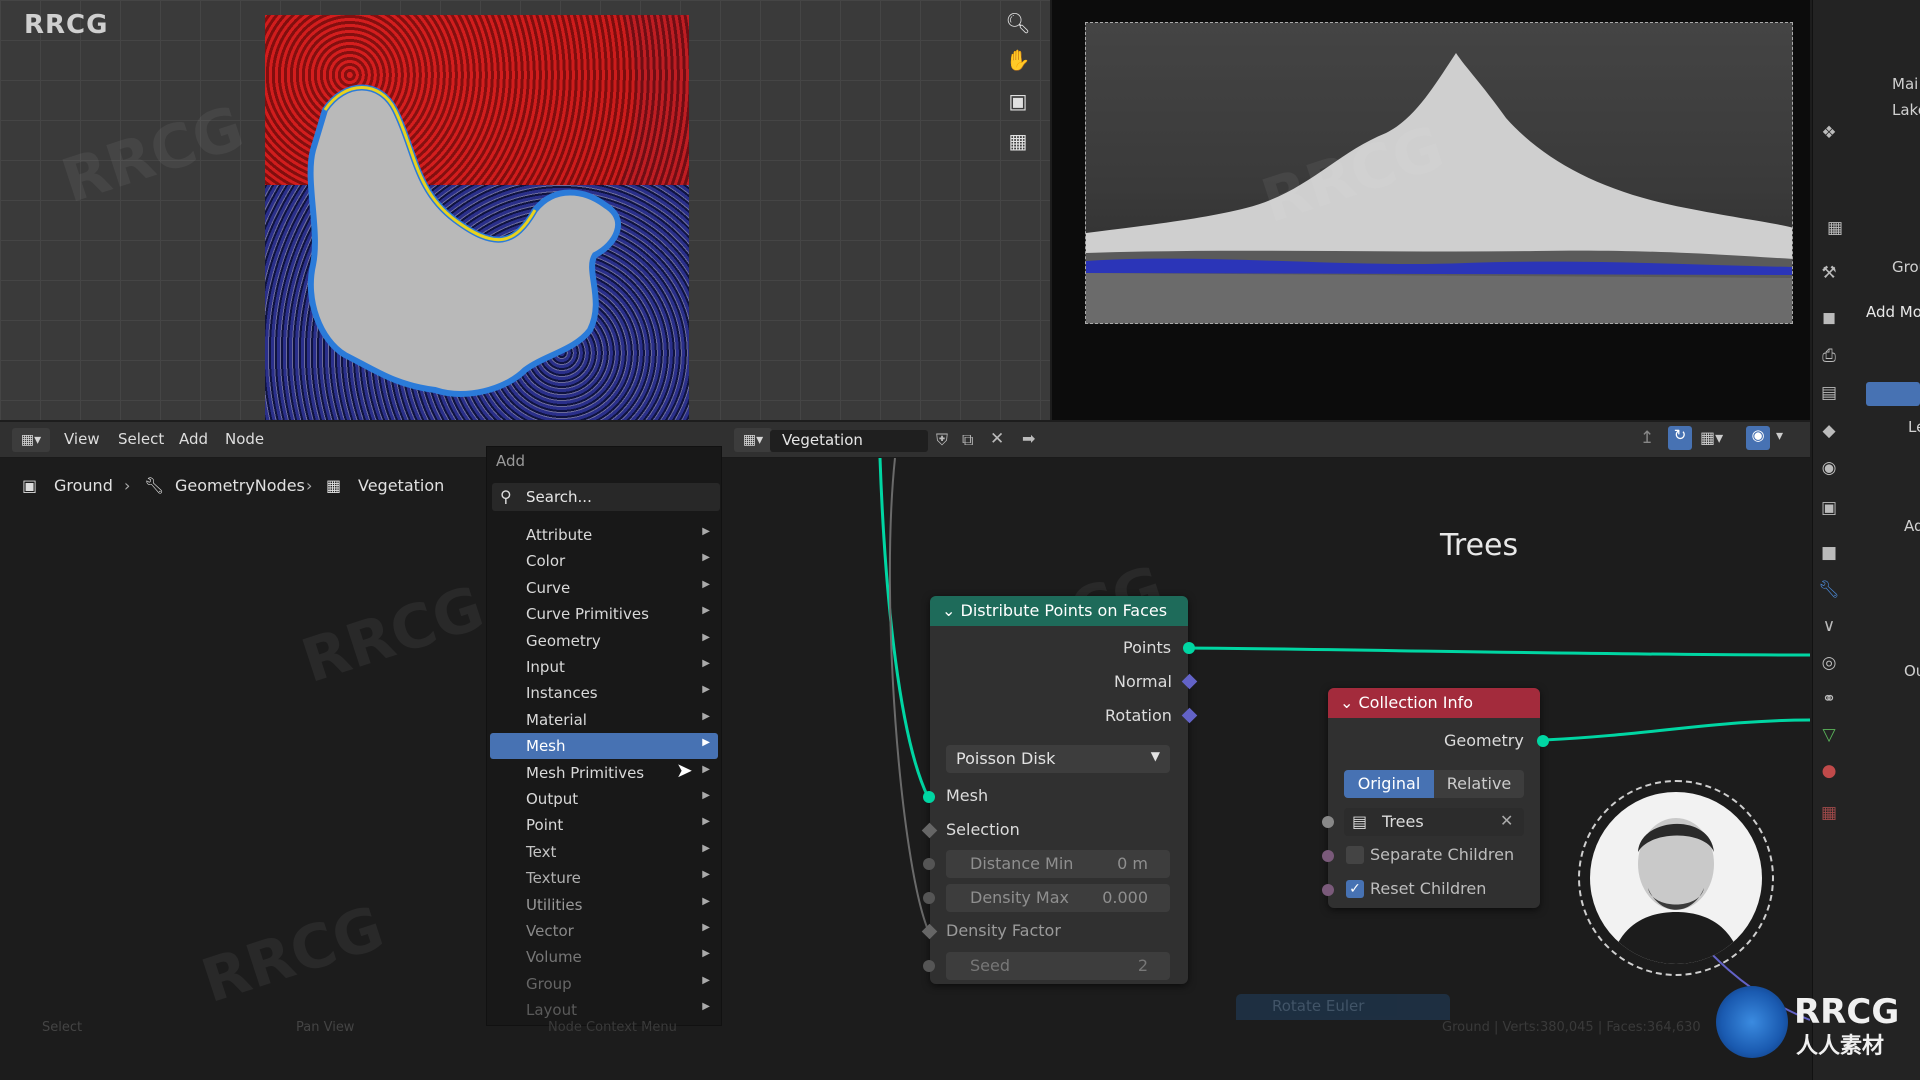 The width and height of the screenshot is (1920, 1080). What do you see at coordinates (1829, 318) in the screenshot?
I see `render-icon: ◼` at bounding box center [1829, 318].